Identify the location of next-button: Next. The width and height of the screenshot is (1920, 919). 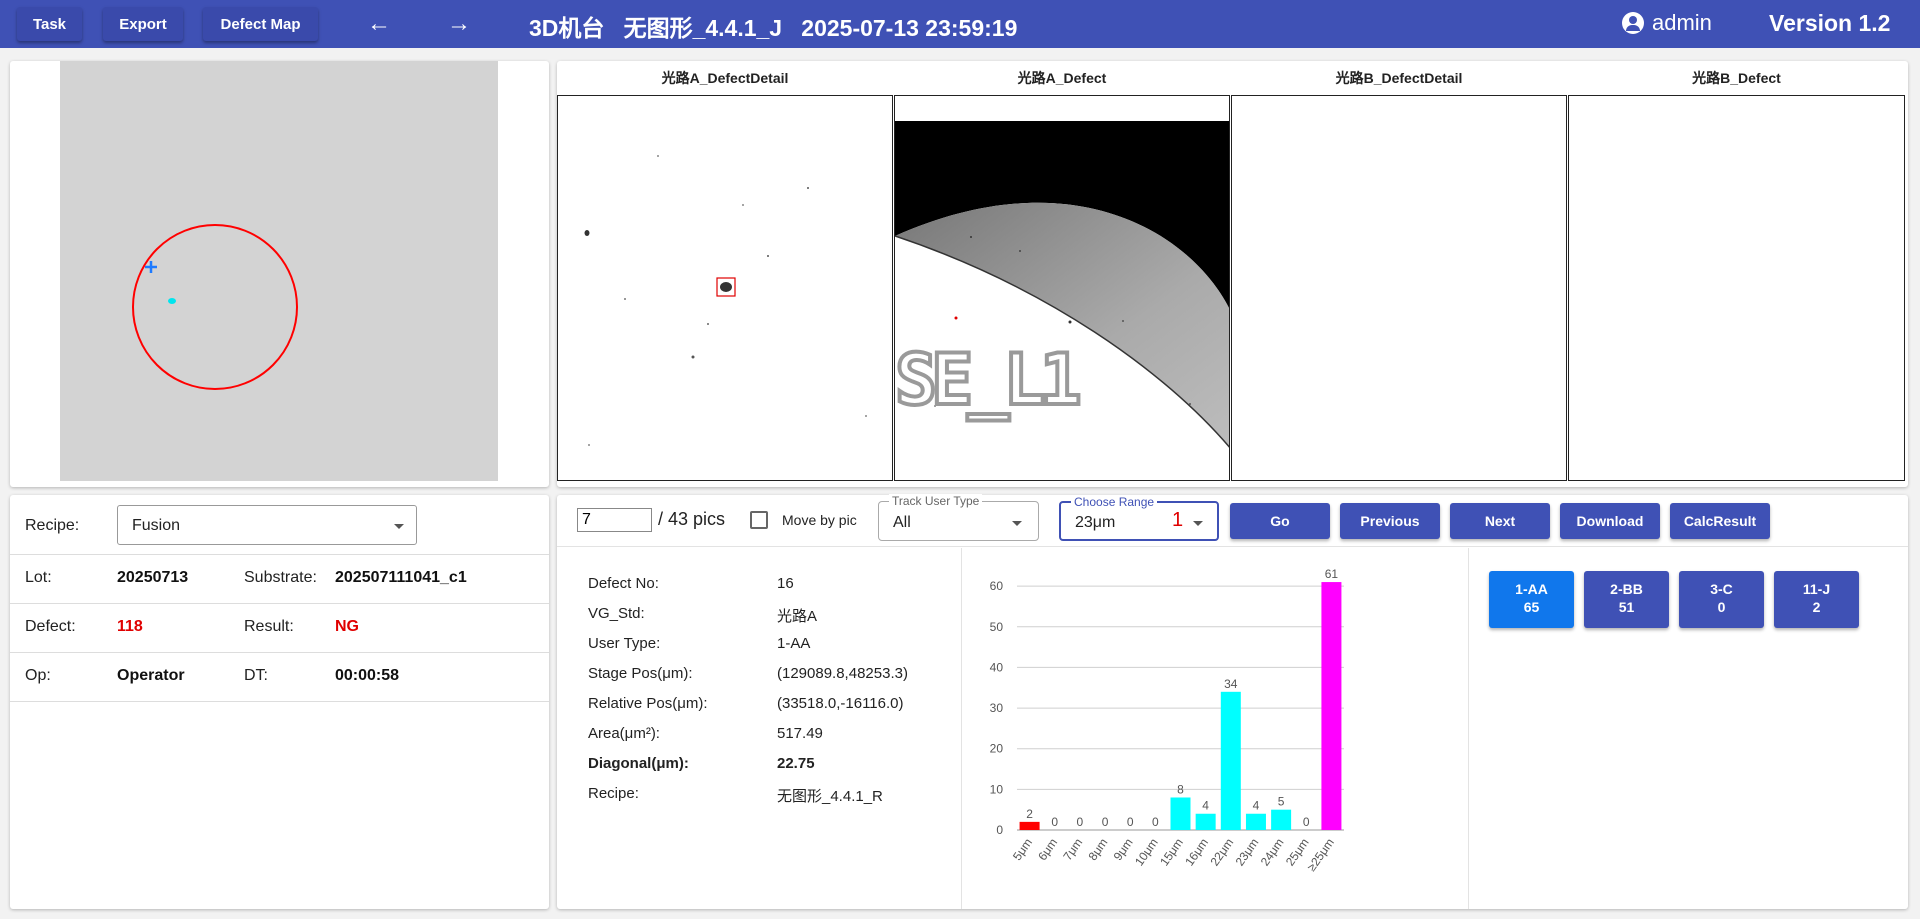
(1500, 521).